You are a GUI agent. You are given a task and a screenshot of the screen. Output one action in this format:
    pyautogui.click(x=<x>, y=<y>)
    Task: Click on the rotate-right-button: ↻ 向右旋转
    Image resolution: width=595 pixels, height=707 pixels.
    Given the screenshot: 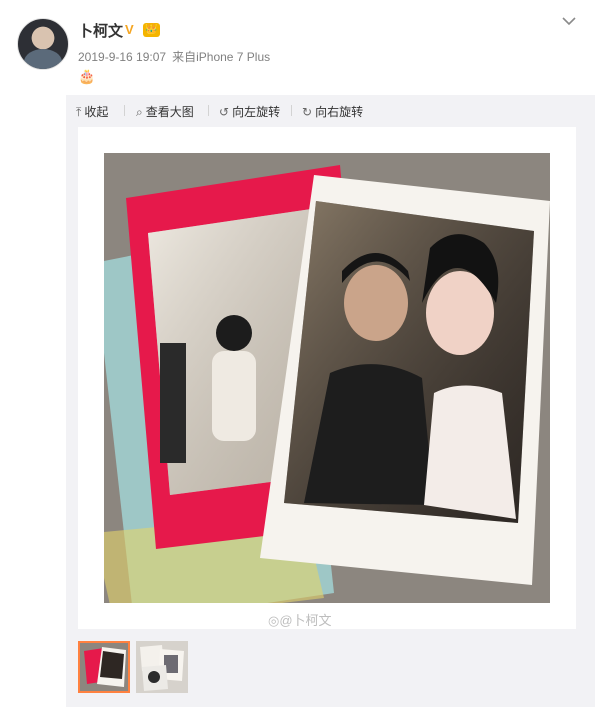 What is the action you would take?
    pyautogui.click(x=332, y=111)
    